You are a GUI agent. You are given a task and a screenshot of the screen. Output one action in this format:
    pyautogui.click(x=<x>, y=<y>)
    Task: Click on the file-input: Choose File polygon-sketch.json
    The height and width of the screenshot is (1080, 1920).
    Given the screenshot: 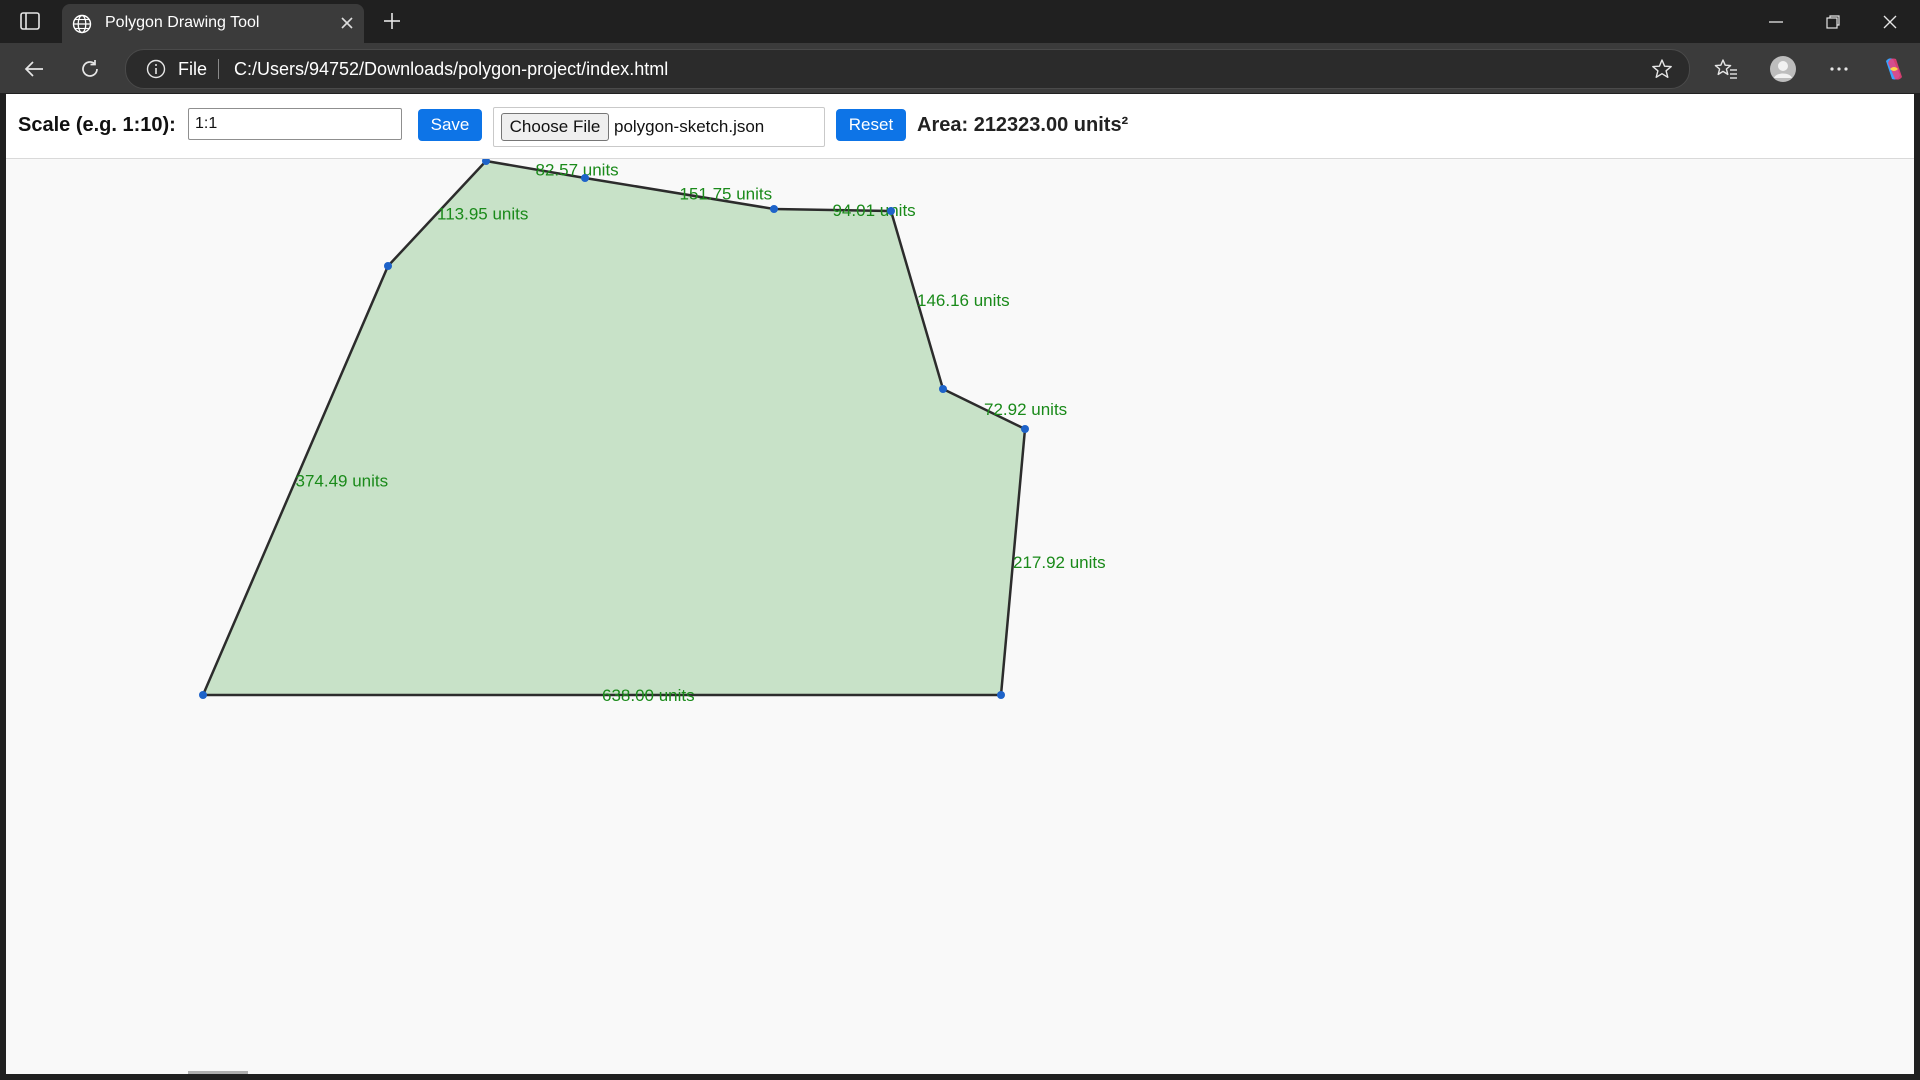 What is the action you would take?
    pyautogui.click(x=659, y=127)
    